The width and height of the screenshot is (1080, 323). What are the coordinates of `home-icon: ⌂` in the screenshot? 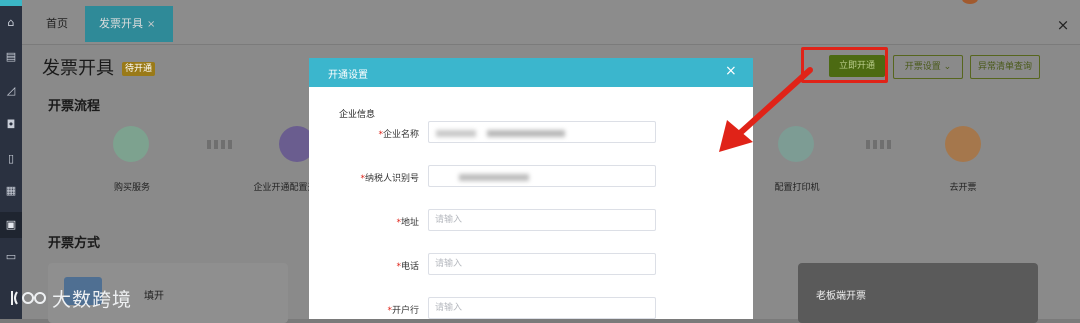 It's located at (11, 23).